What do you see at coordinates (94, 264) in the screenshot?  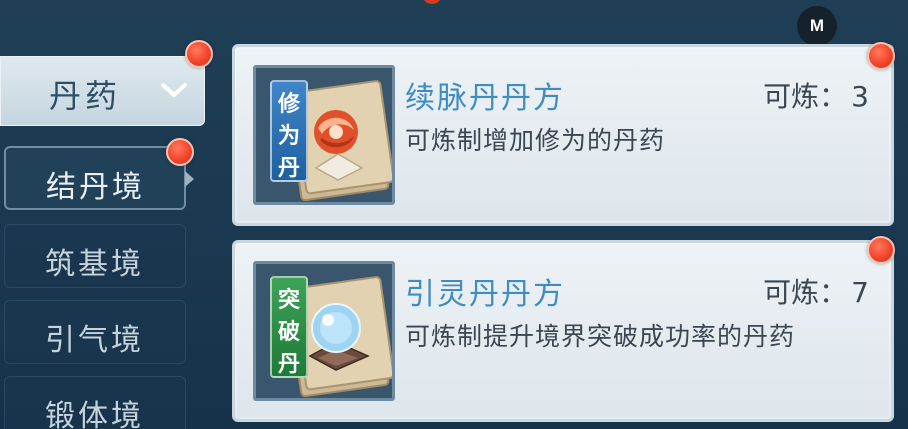 I see `realm-item-label: 筑基境` at bounding box center [94, 264].